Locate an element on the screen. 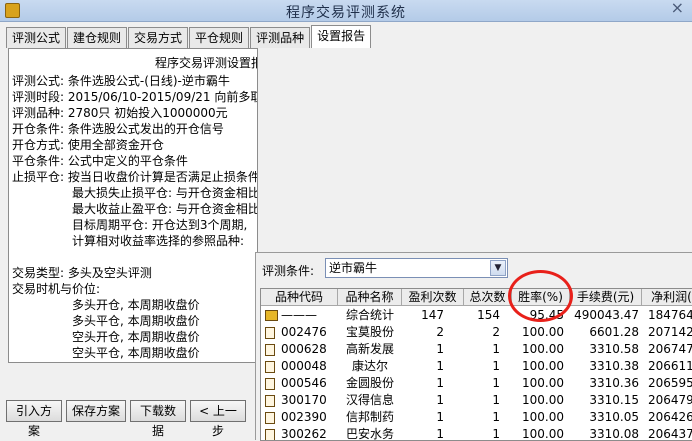  folder-icon is located at coordinates (271, 315).